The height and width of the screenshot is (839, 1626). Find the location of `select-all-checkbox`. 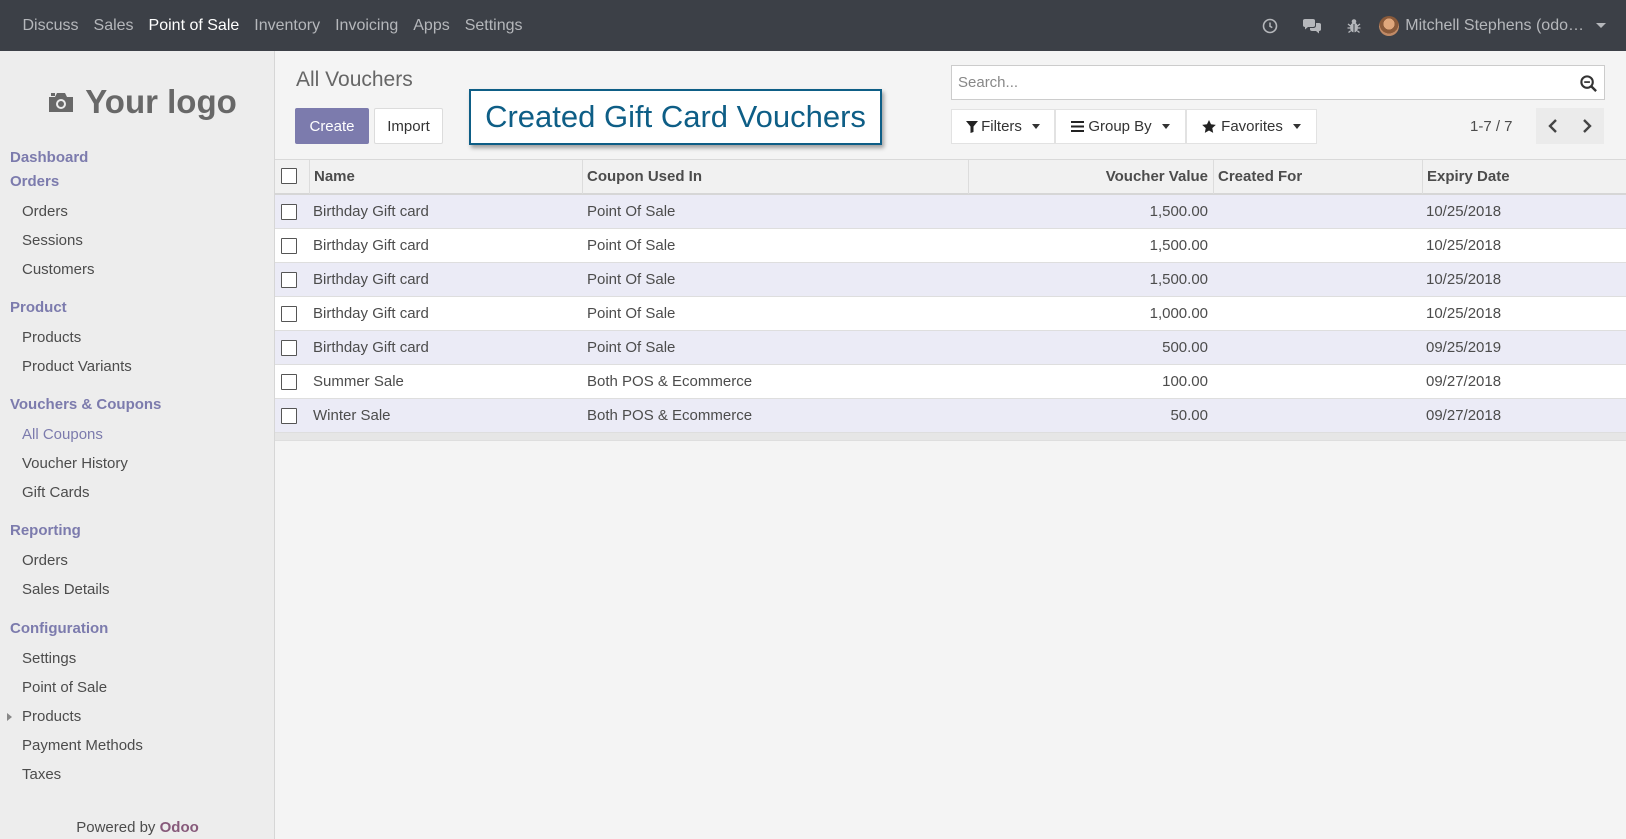

select-all-checkbox is located at coordinates (289, 176).